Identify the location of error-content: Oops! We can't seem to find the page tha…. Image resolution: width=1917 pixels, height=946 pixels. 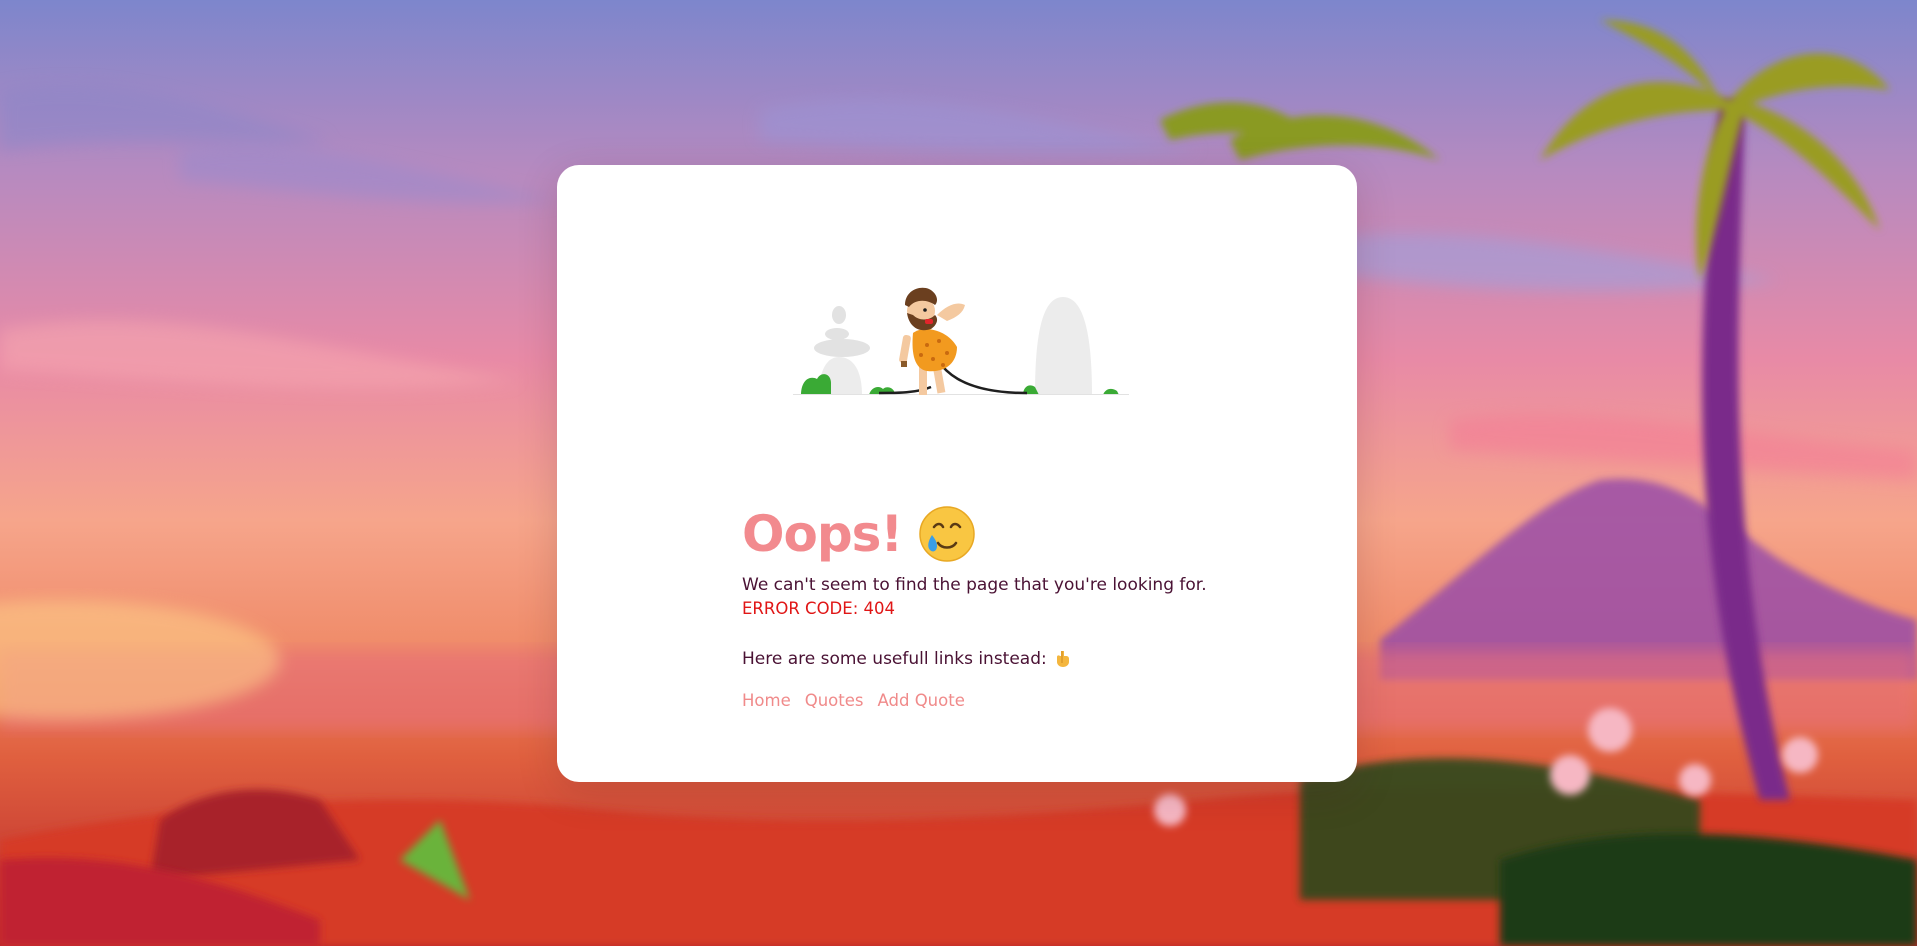
(1022, 607).